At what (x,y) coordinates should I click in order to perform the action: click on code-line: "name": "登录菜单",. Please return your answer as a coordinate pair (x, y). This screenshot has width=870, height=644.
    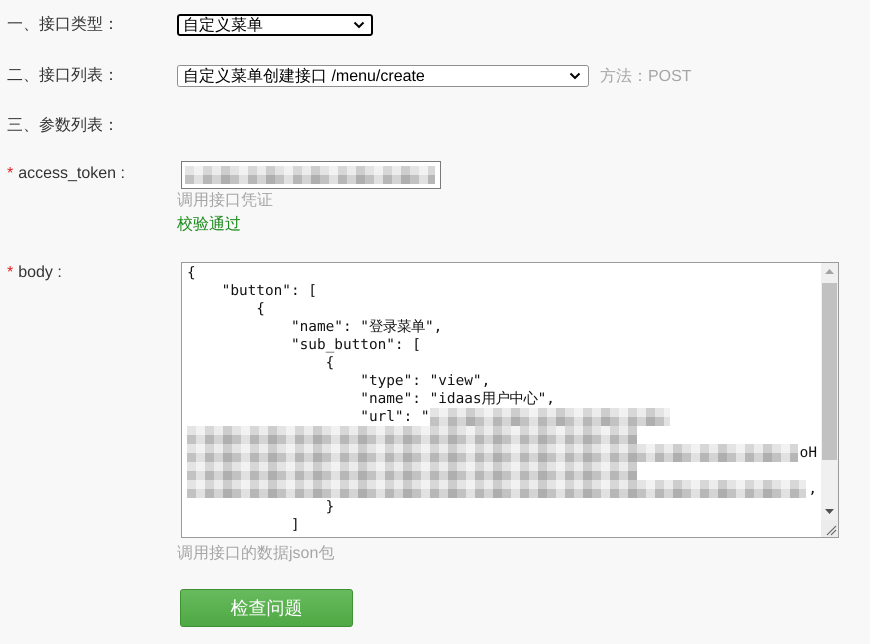
    Looking at the image, I should click on (366, 327).